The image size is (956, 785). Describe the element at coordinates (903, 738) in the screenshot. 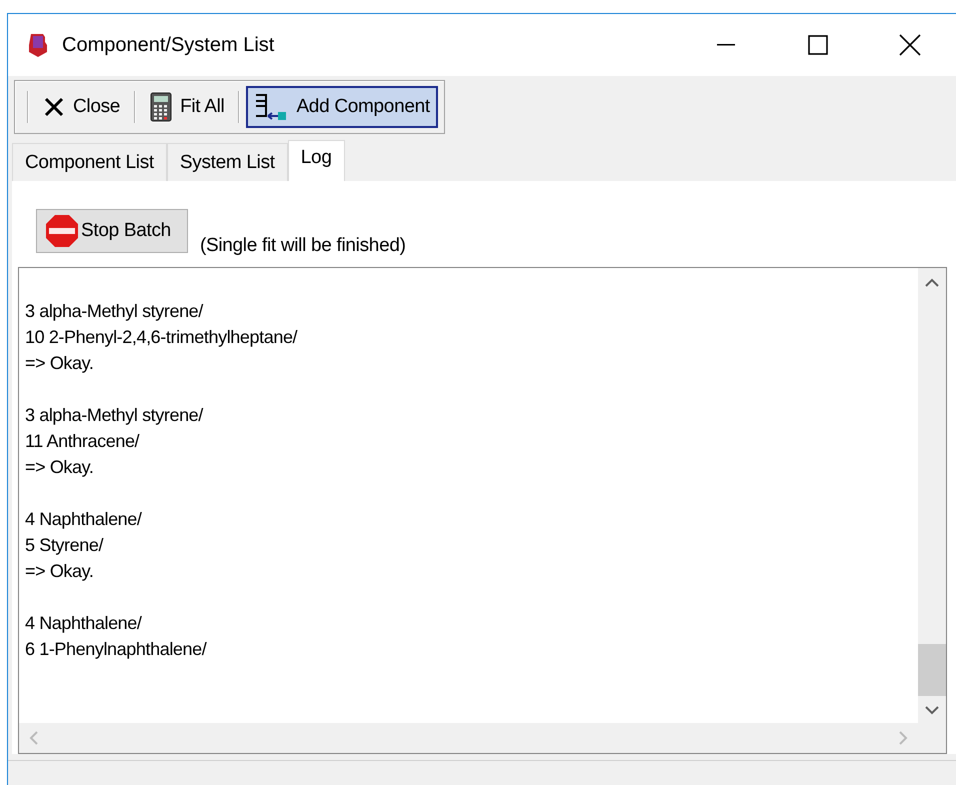

I see `scroll-right-icon` at that location.